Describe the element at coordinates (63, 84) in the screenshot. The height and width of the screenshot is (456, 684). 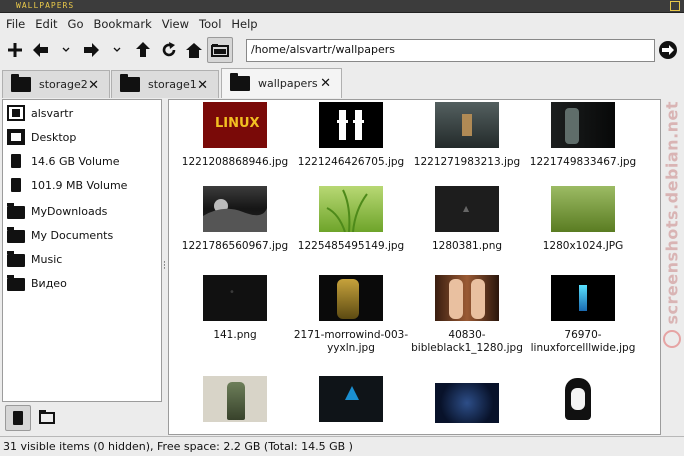
I see `tab-label: storage2` at that location.